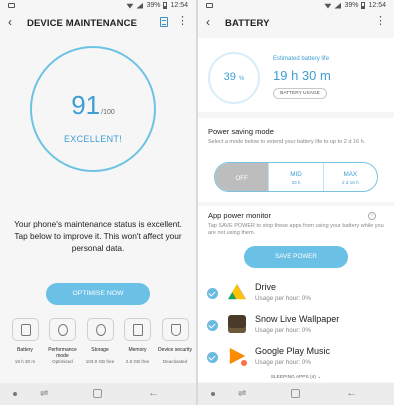 The image size is (394, 405). Describe the element at coordinates (138, 341) in the screenshot. I see `tile-memory: Memory 2.6 GB free` at that location.